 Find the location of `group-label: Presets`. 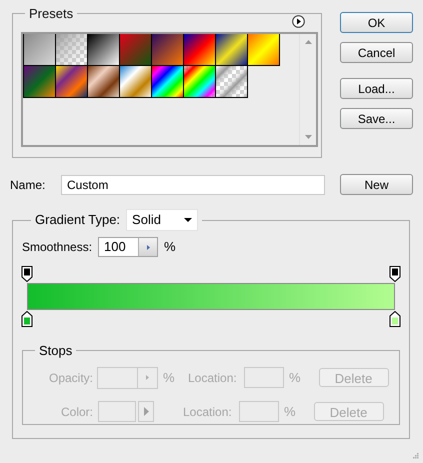

group-label: Presets is located at coordinates (51, 13).